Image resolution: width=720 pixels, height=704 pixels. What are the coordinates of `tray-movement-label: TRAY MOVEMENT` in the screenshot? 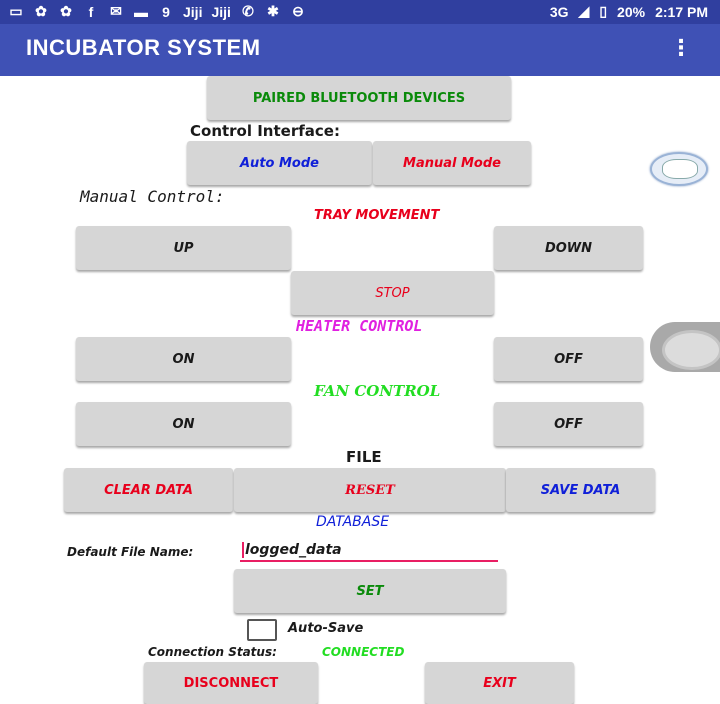 It's located at (377, 215).